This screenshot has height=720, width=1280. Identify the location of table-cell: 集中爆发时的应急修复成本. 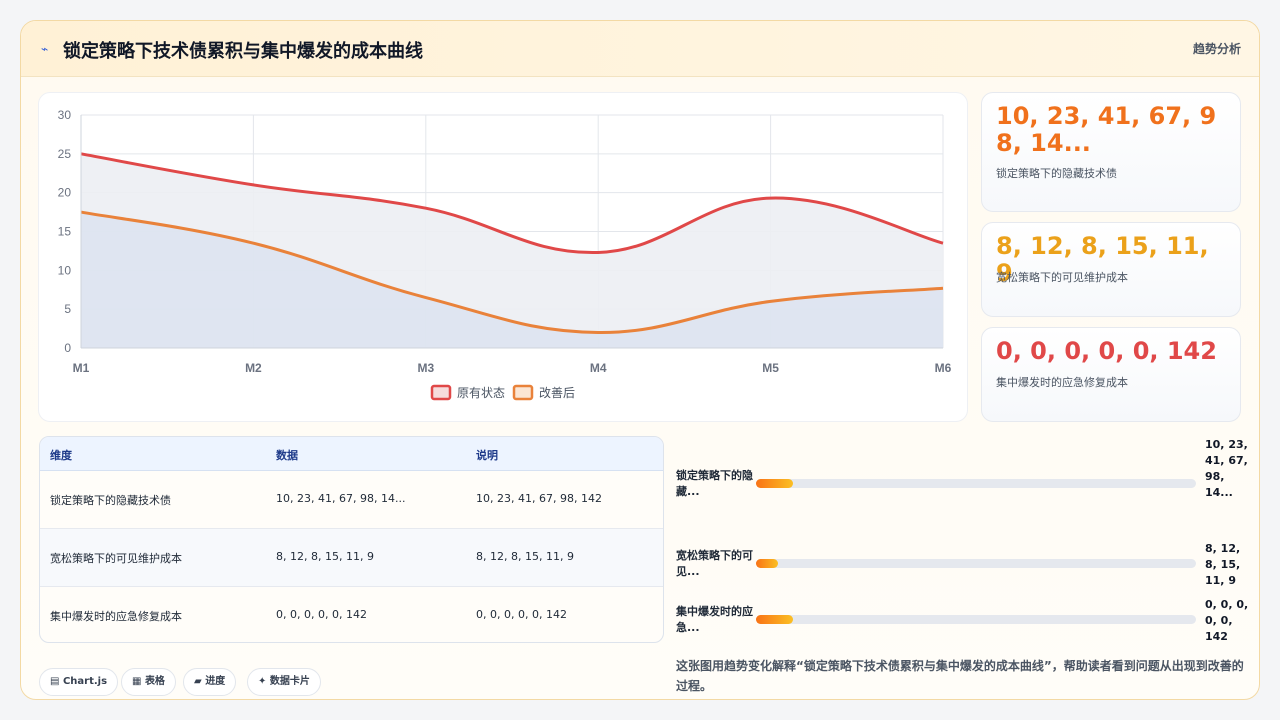
(116, 616).